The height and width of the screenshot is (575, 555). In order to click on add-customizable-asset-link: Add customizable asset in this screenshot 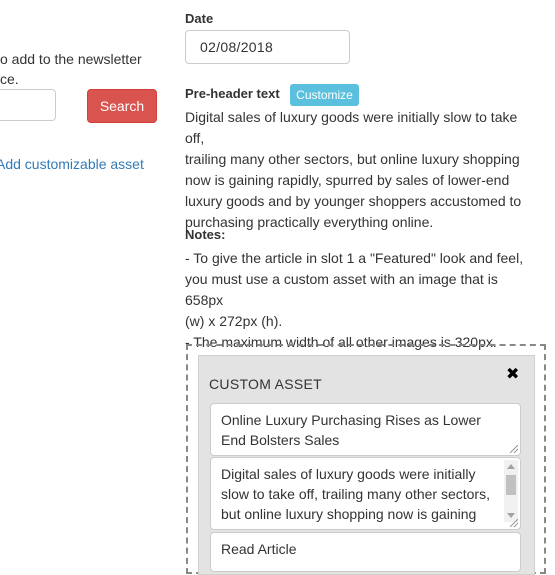, I will do `click(72, 164)`.